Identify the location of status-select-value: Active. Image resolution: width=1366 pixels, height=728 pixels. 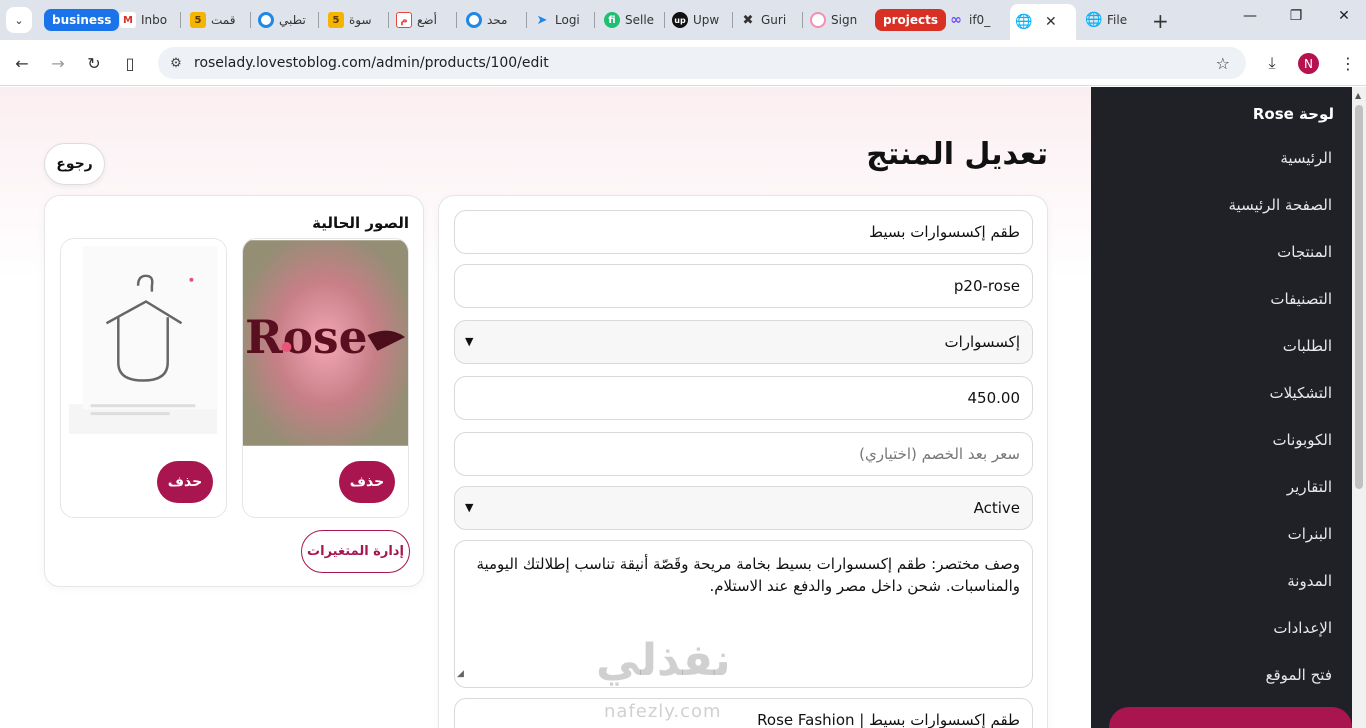
(996, 508).